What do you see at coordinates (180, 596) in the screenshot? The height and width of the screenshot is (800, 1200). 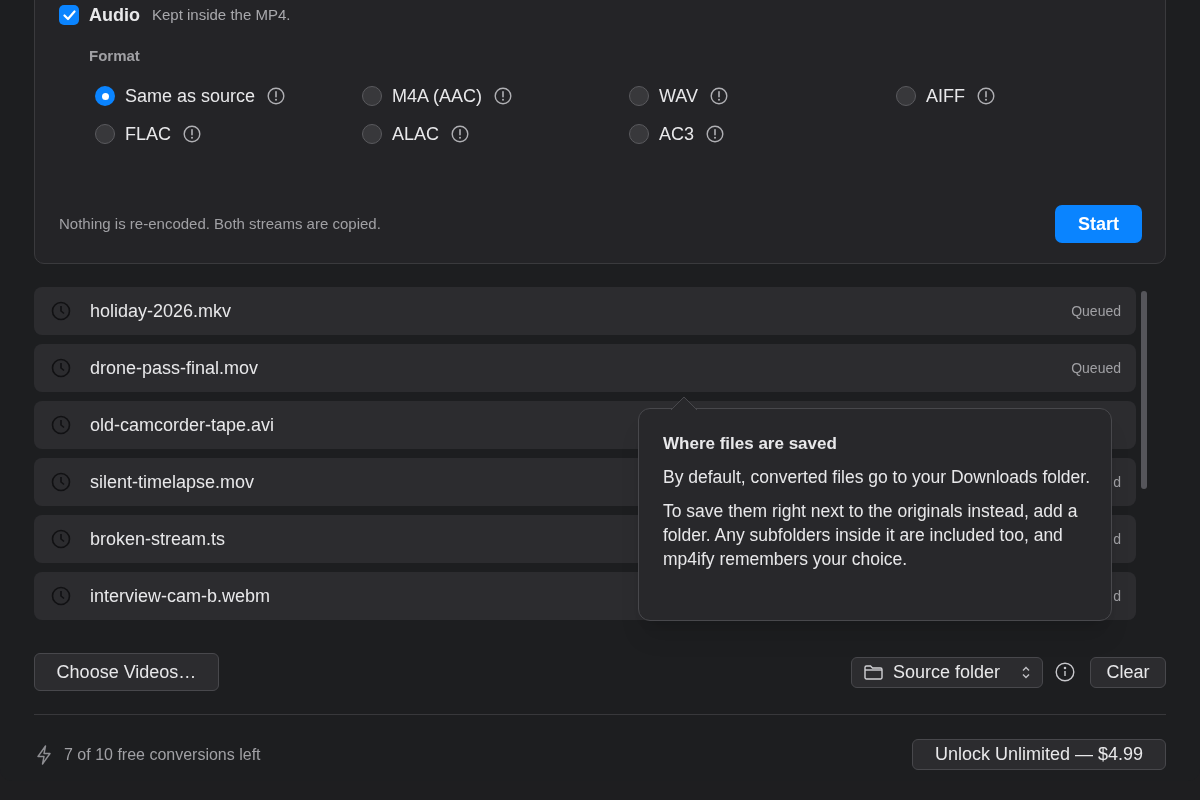 I see `file-name: interview-cam-b.webm` at bounding box center [180, 596].